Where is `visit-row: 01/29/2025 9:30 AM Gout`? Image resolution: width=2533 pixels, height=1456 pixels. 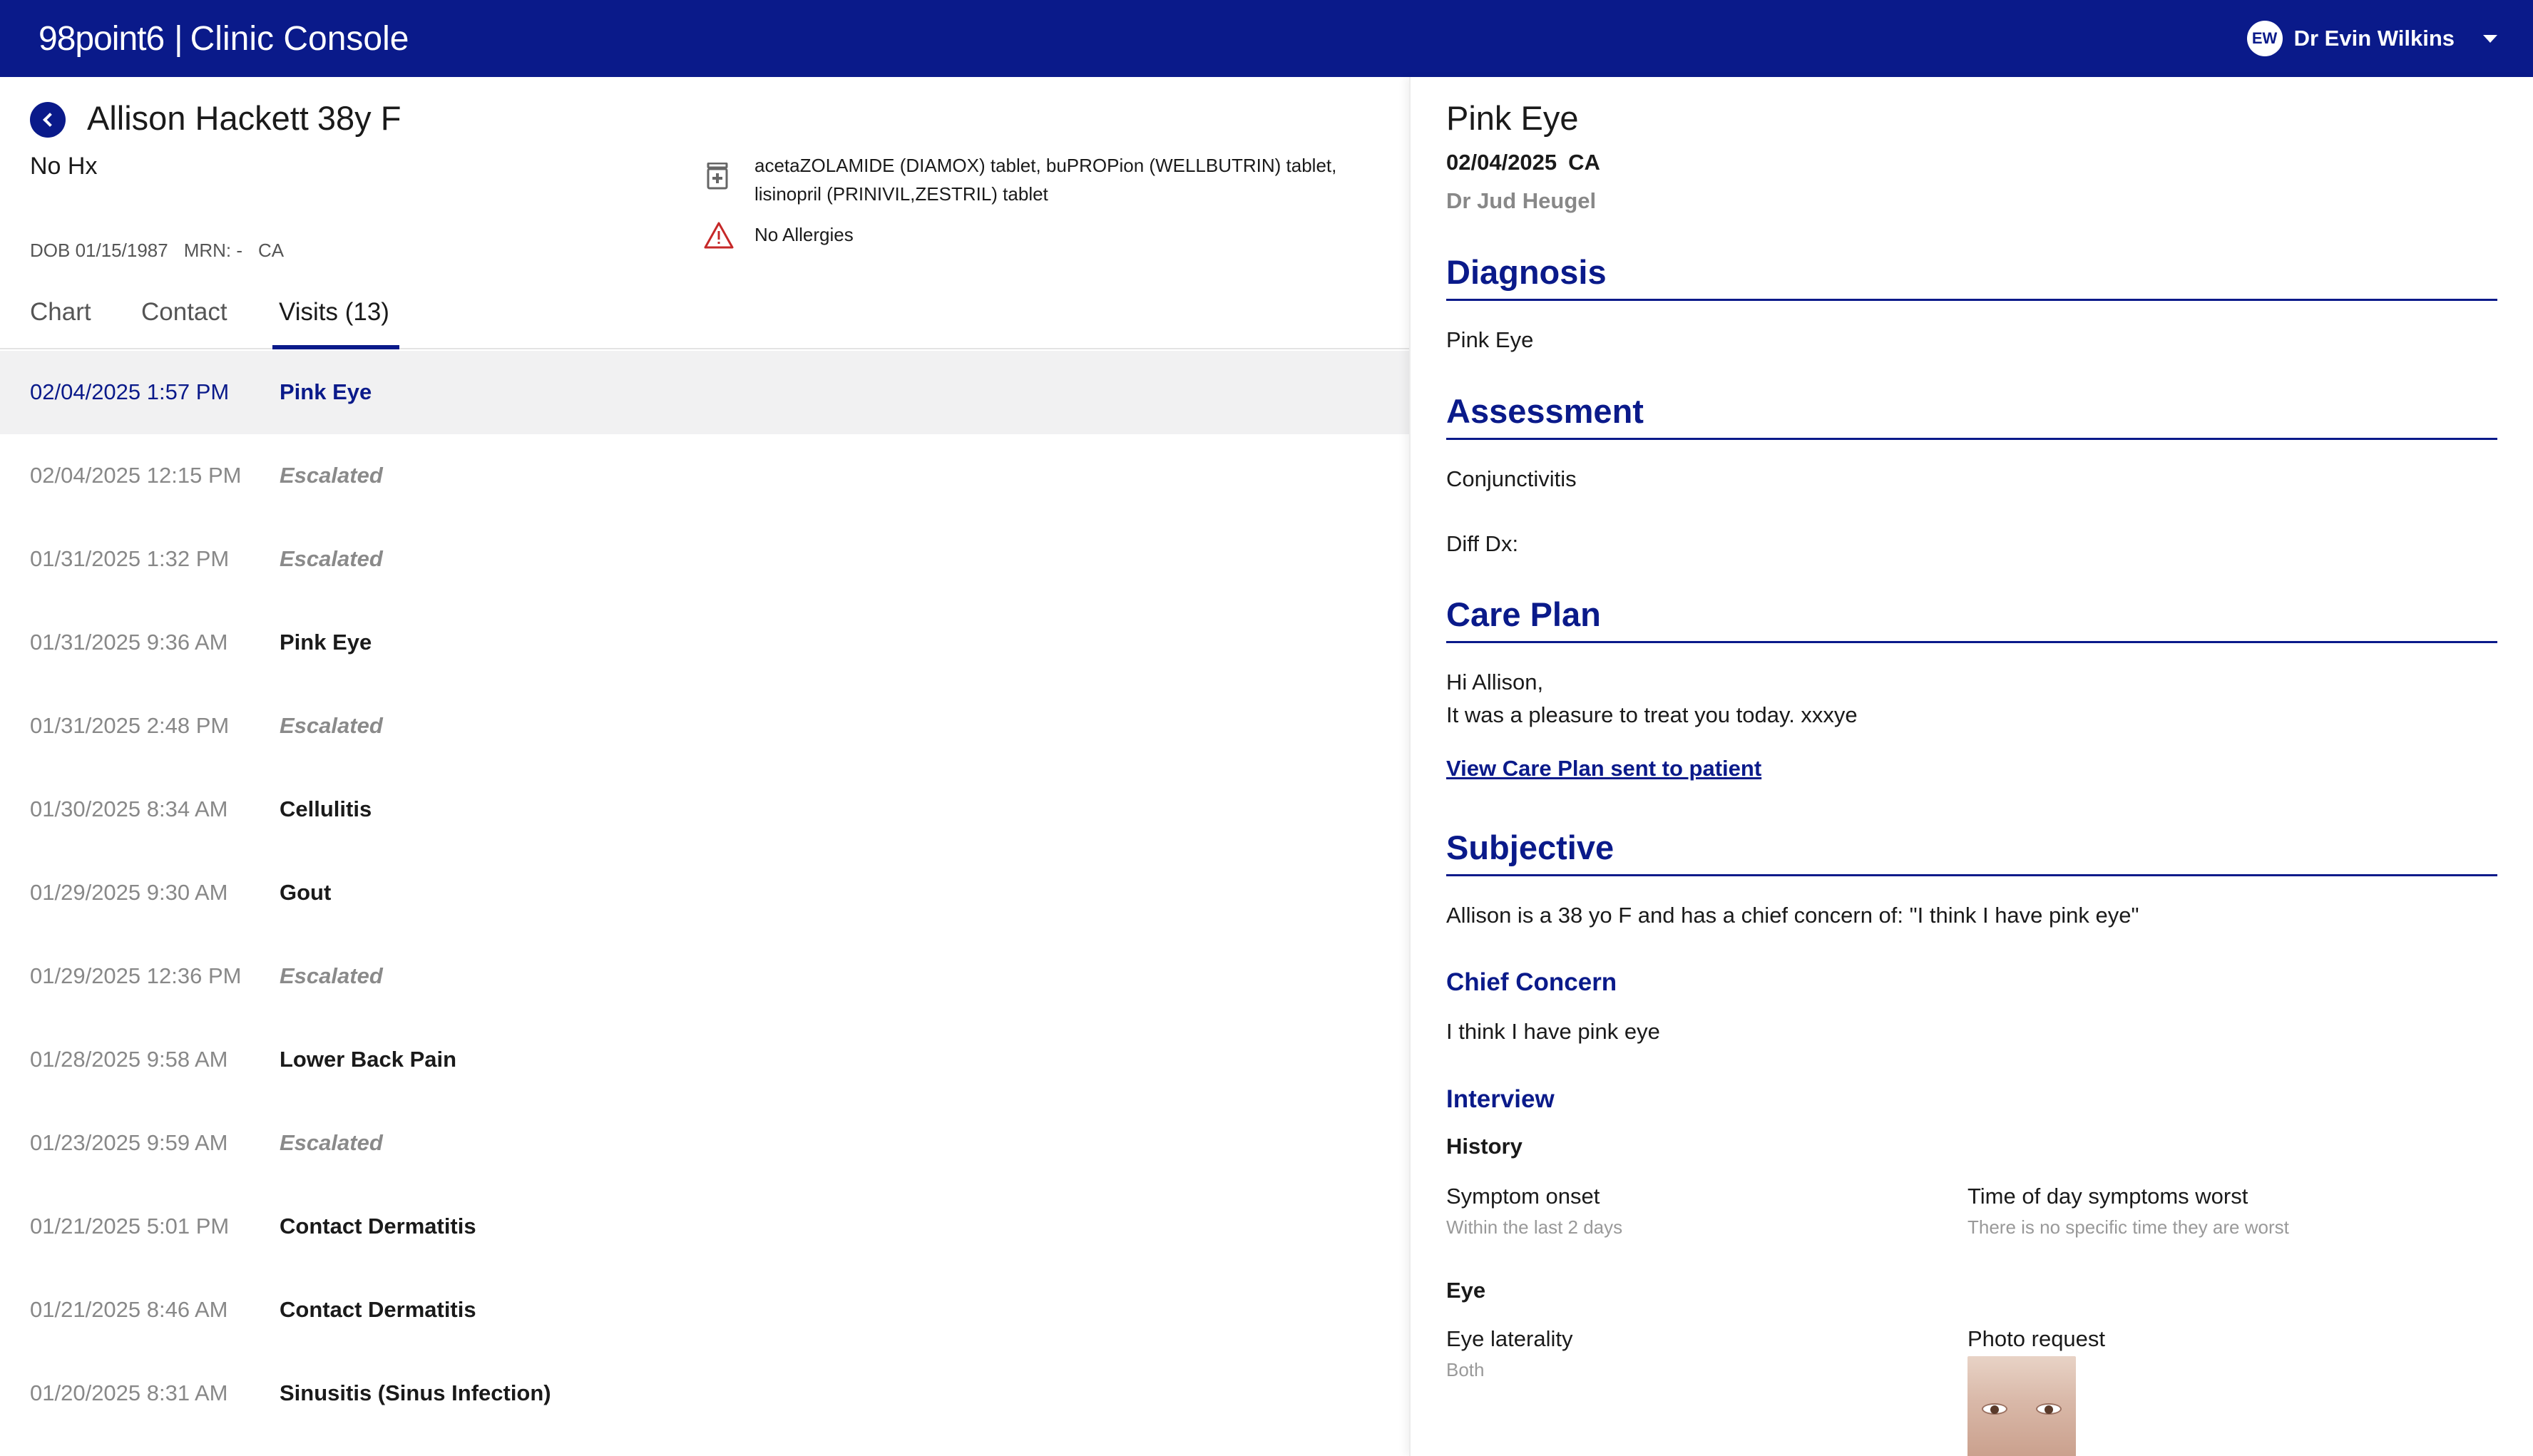 visit-row: 01/29/2025 9:30 AM Gout is located at coordinates (704, 893).